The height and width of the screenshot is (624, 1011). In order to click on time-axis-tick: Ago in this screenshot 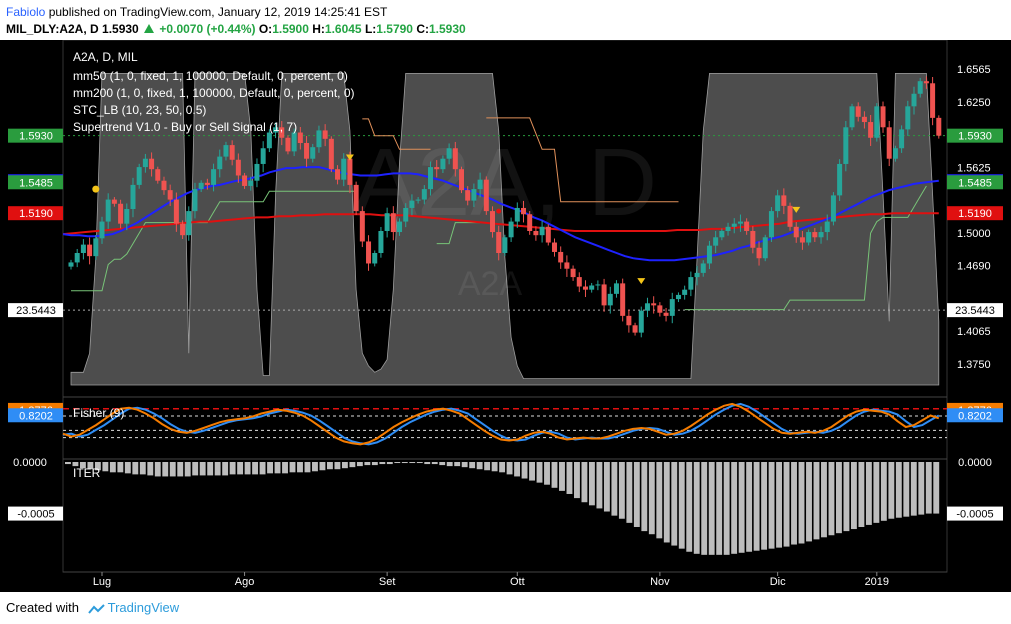, I will do `click(245, 582)`.